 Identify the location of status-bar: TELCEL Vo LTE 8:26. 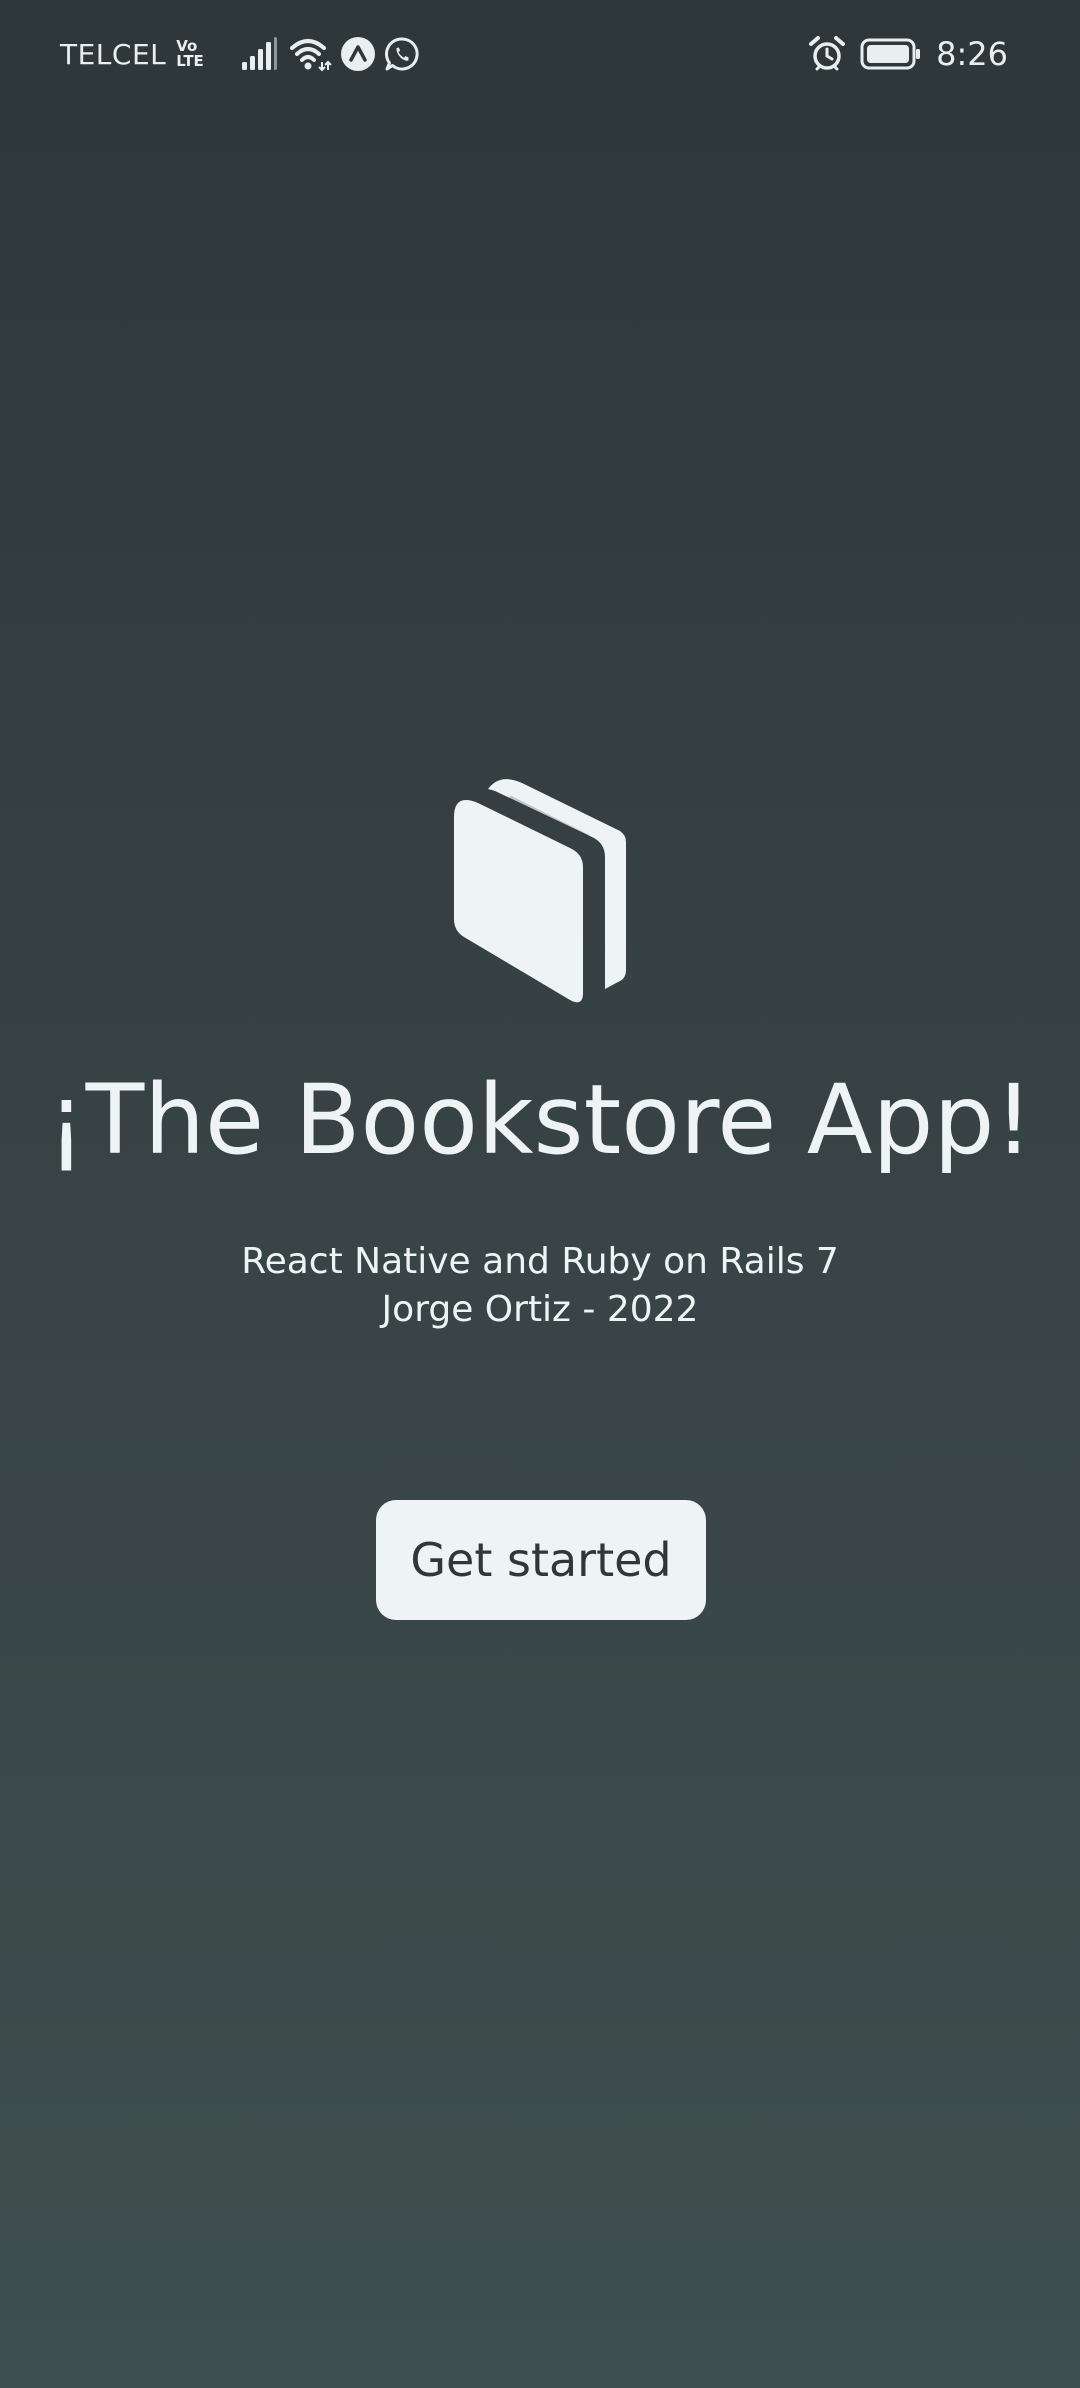
(540, 54).